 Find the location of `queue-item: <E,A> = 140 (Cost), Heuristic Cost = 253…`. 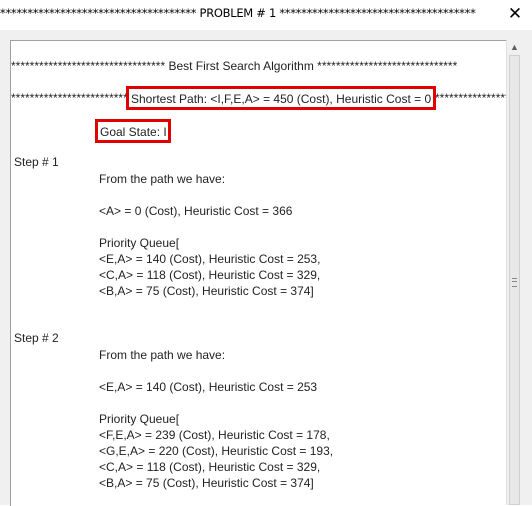

queue-item: <E,A> = 140 (Cost), Heuristic Cost = 253… is located at coordinates (210, 259).